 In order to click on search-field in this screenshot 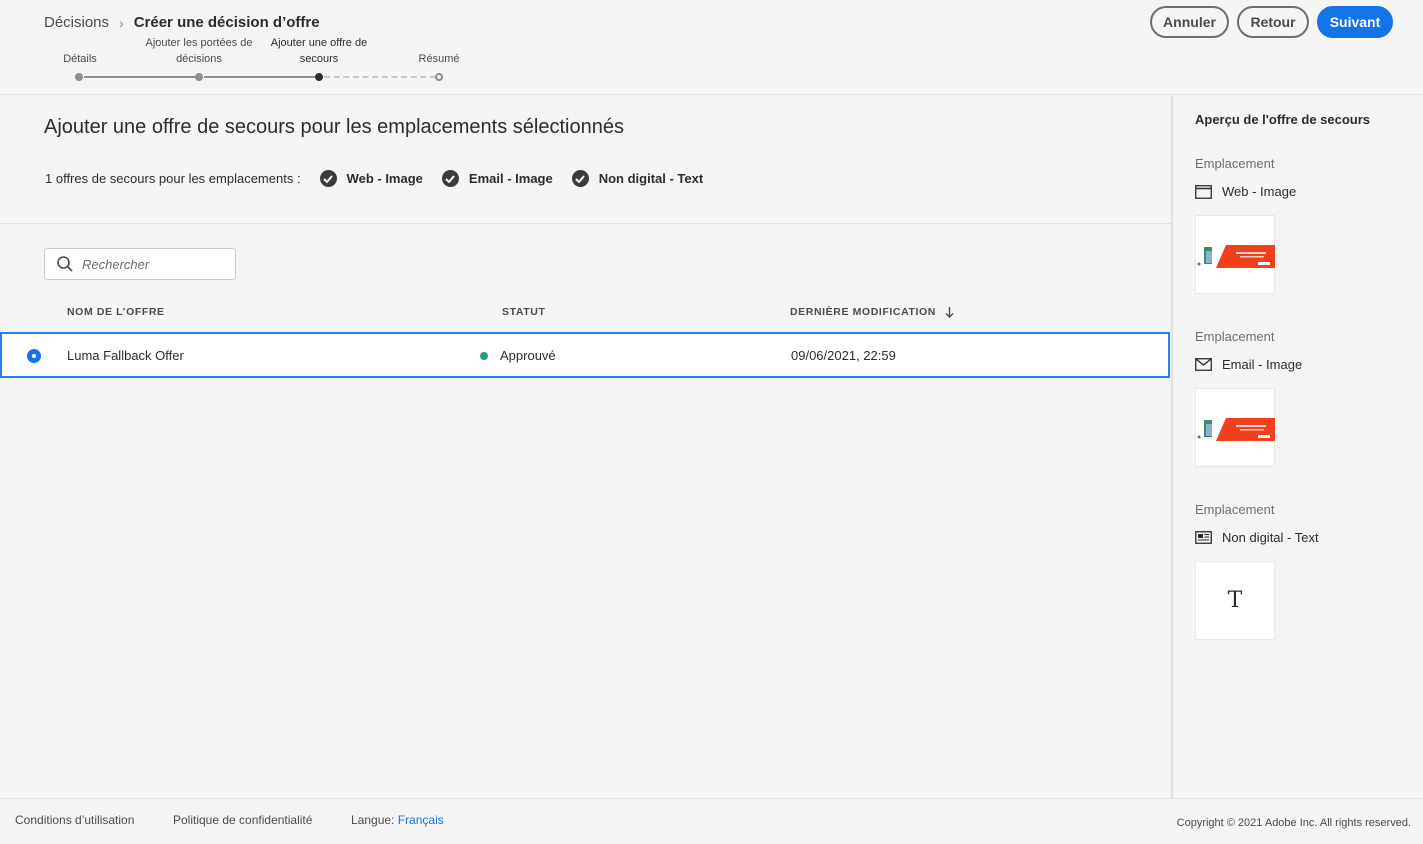, I will do `click(140, 264)`.